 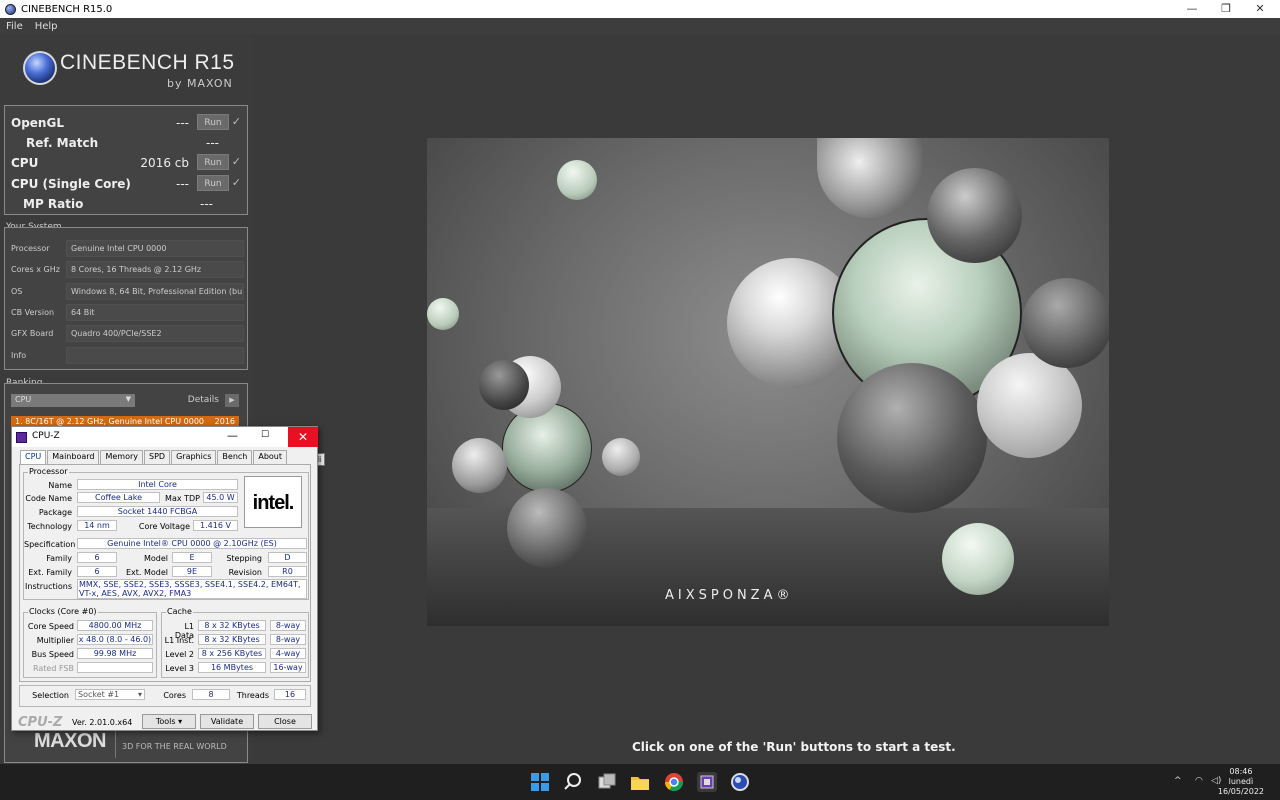 I want to click on test-row-opengl: OpenGL --- Run ✓, so click(x=126, y=123).